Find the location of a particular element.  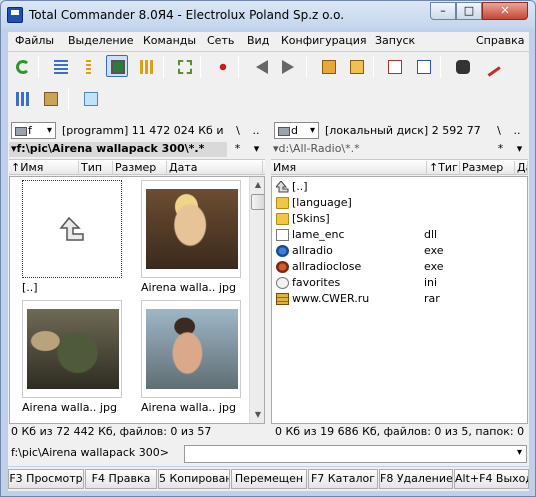

minimize-button: – is located at coordinates (443, 11).